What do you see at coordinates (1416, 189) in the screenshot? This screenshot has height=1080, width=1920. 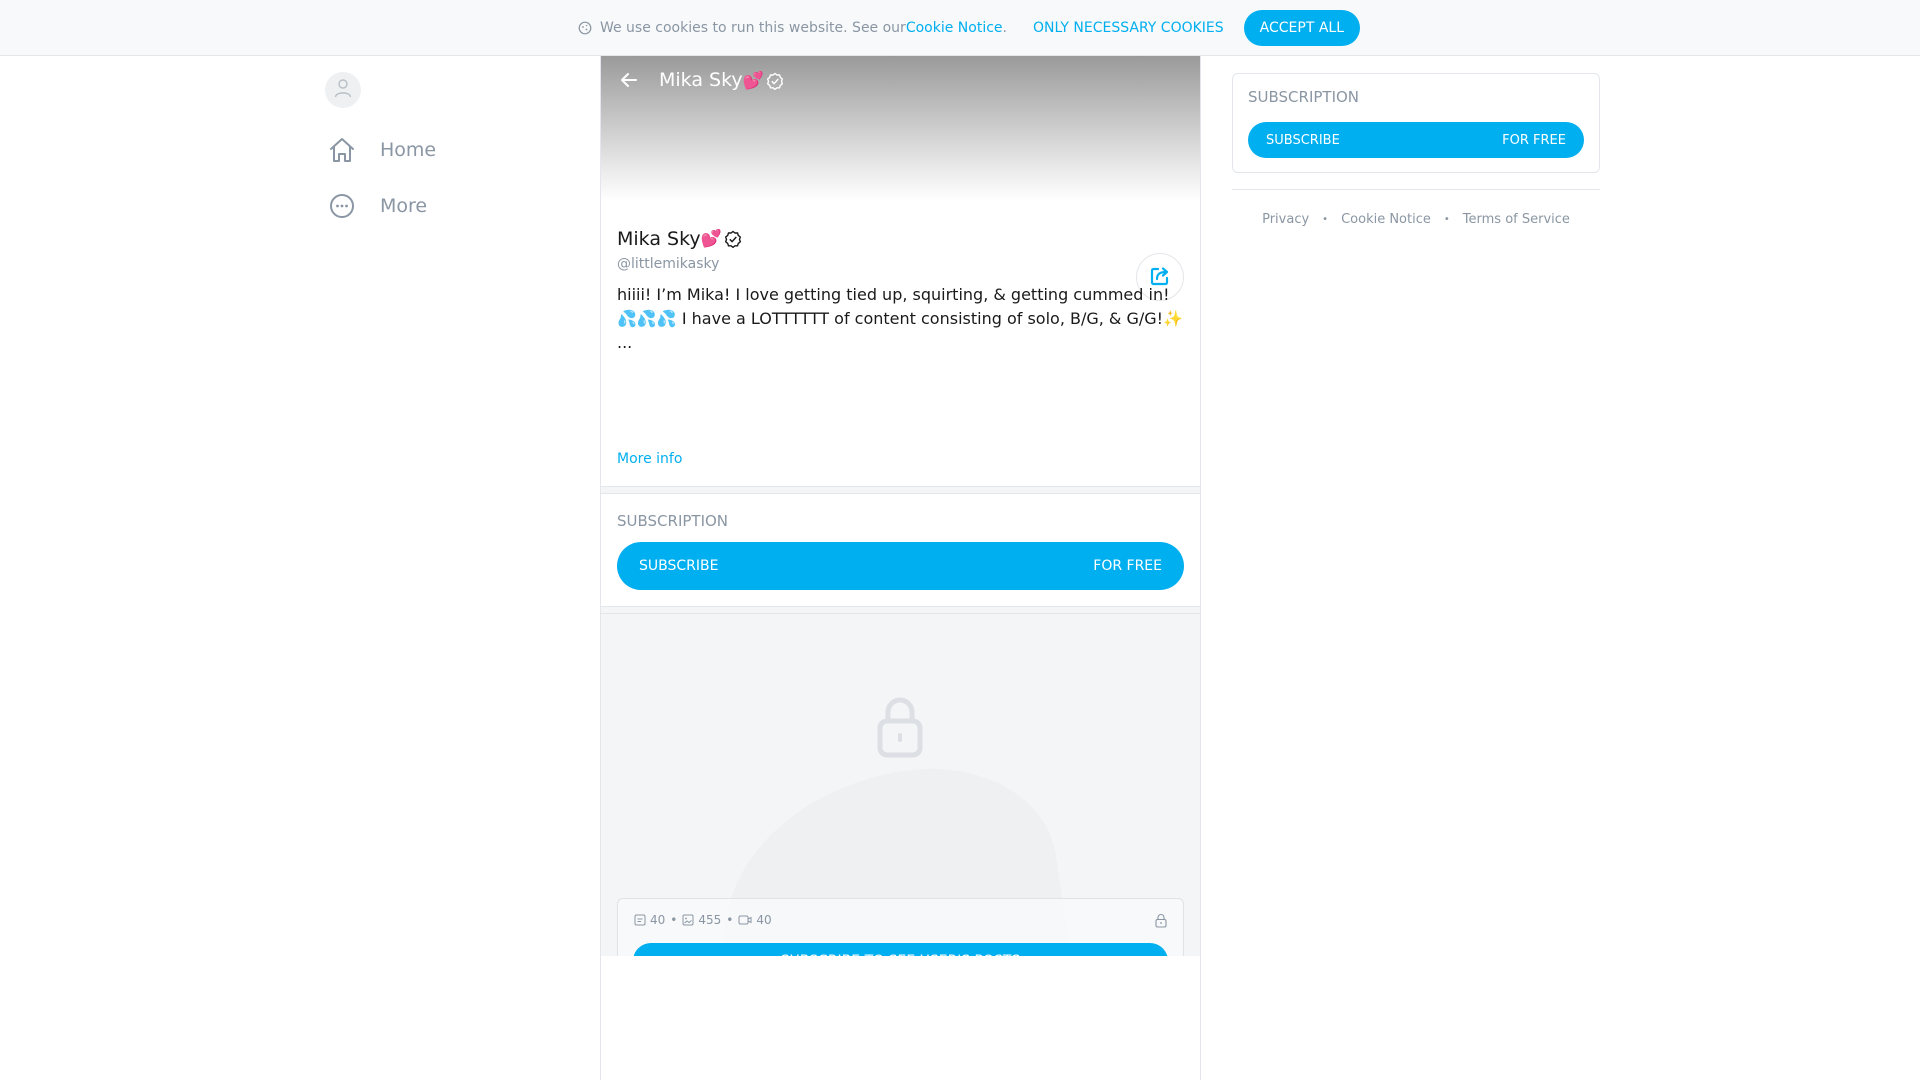 I see `divider` at bounding box center [1416, 189].